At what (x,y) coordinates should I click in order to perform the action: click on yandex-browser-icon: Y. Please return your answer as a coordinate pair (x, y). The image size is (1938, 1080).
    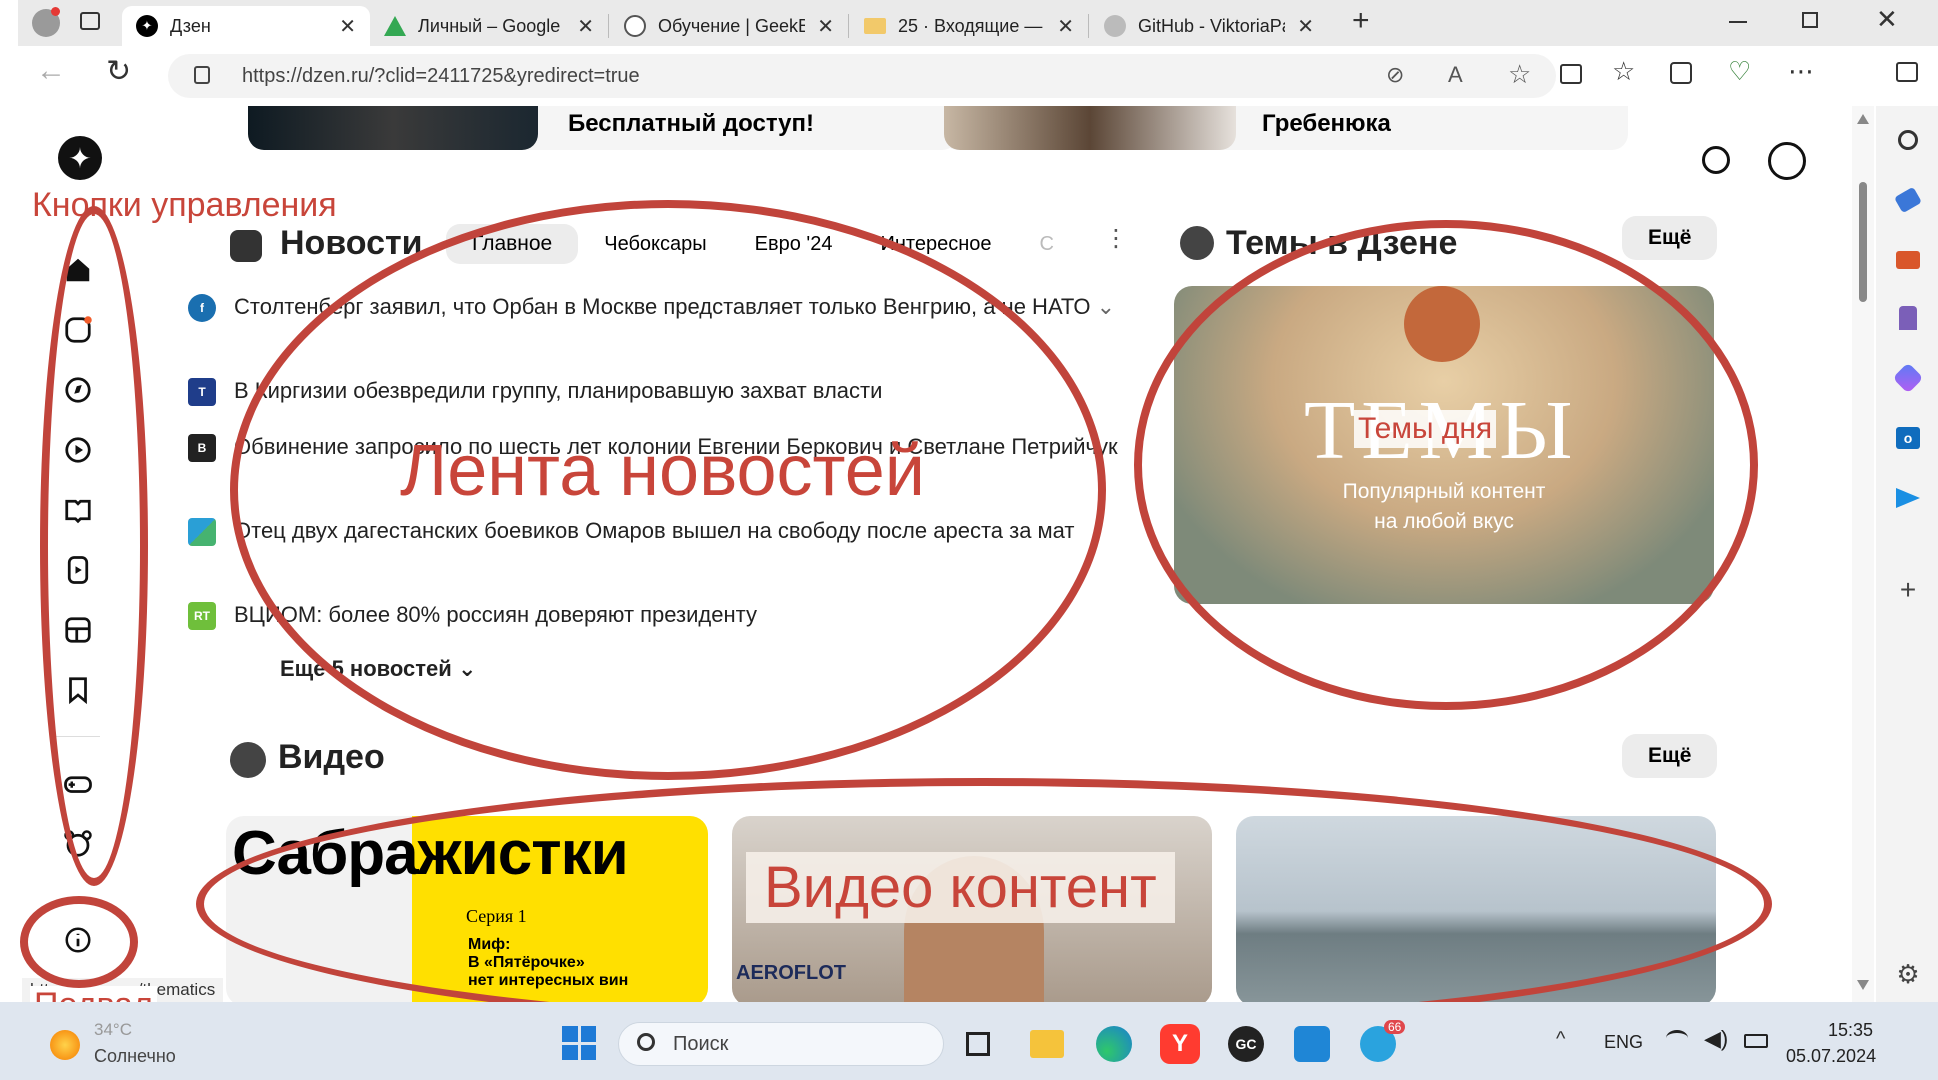
    Looking at the image, I should click on (1180, 1044).